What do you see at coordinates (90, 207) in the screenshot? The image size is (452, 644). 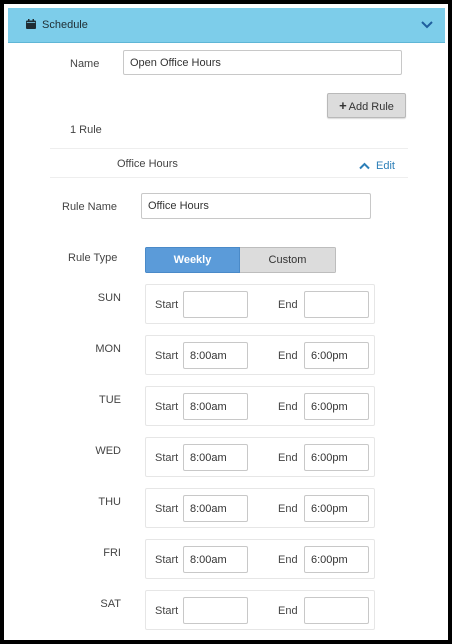 I see `rule-name-label: Rule Name` at bounding box center [90, 207].